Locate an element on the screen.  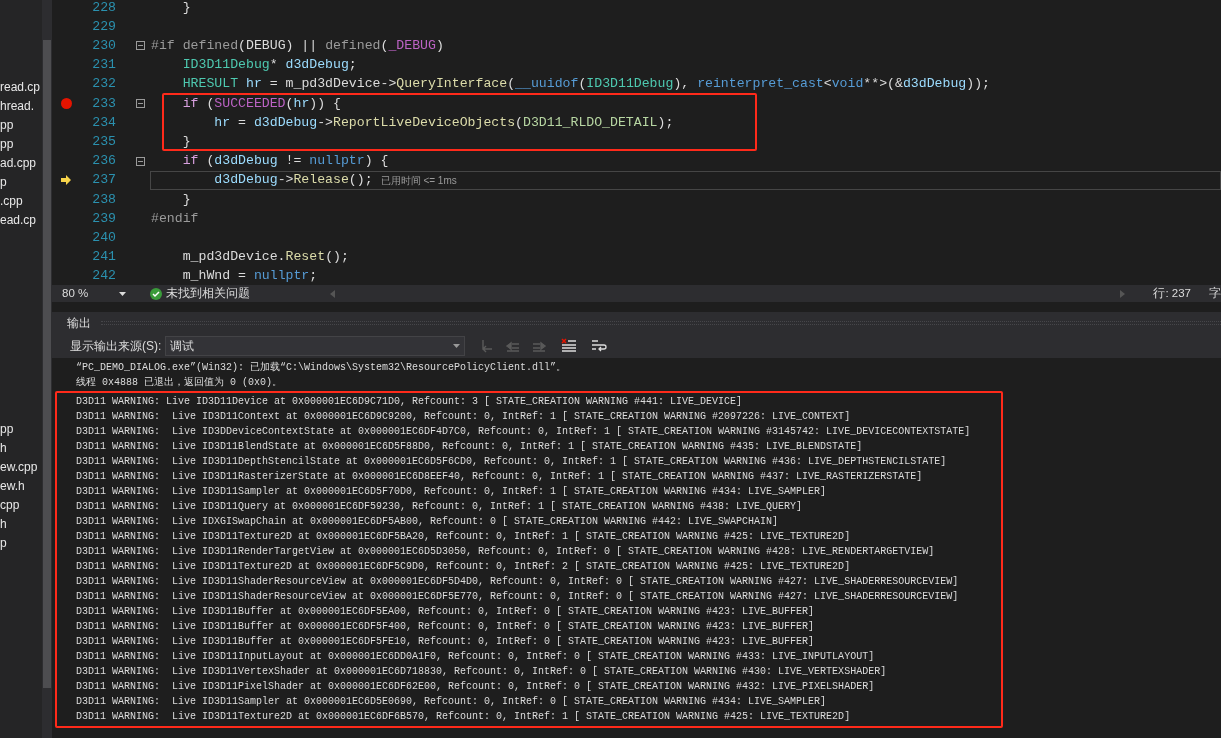
elapsed-time-hint: 已用时间 <= 1ms is located at coordinates (418, 180).